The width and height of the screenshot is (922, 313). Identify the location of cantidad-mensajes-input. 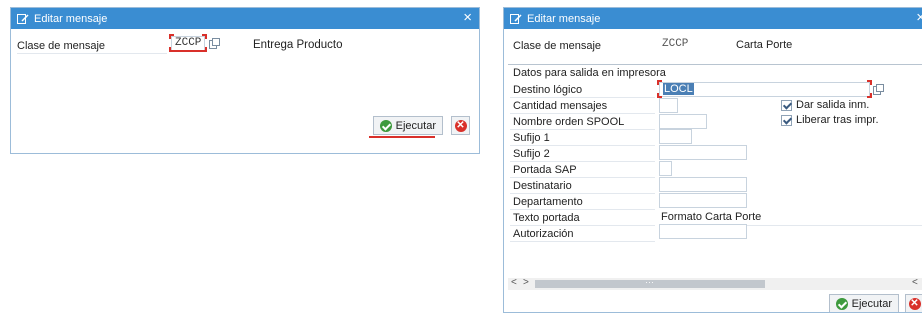
(668, 105).